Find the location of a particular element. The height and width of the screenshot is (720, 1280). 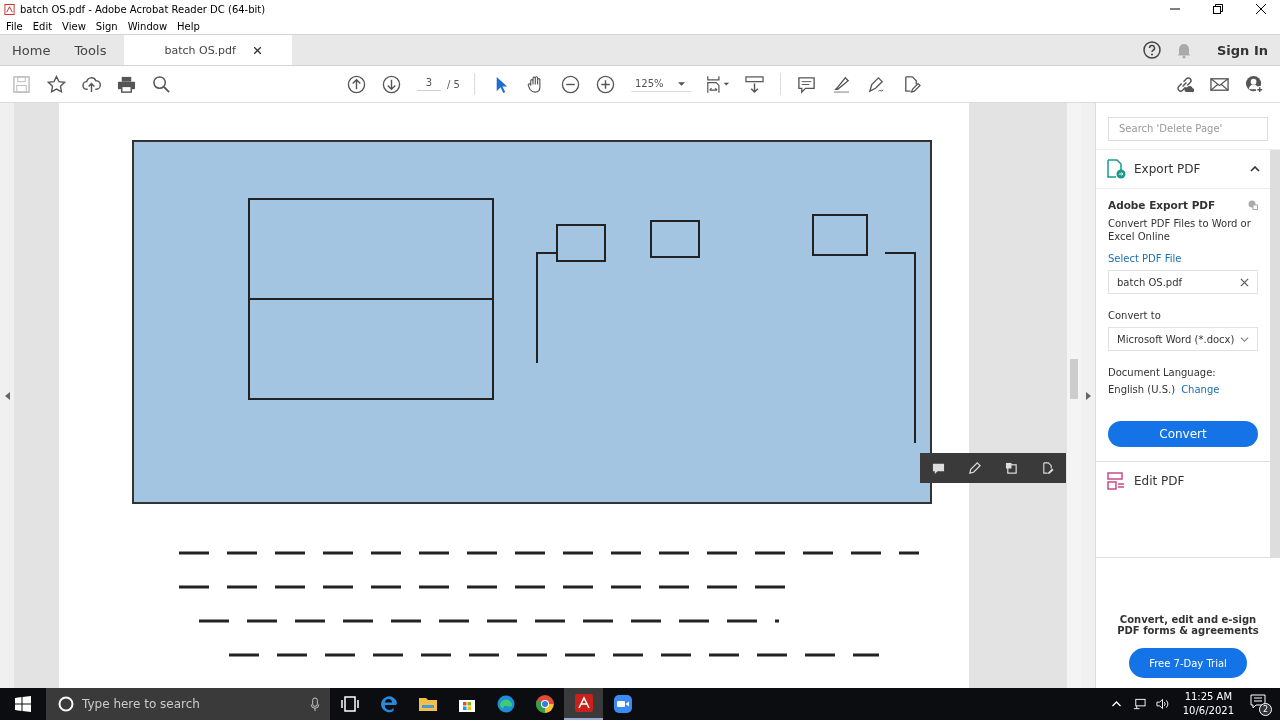

collapse-right-icon is located at coordinates (1088, 395).